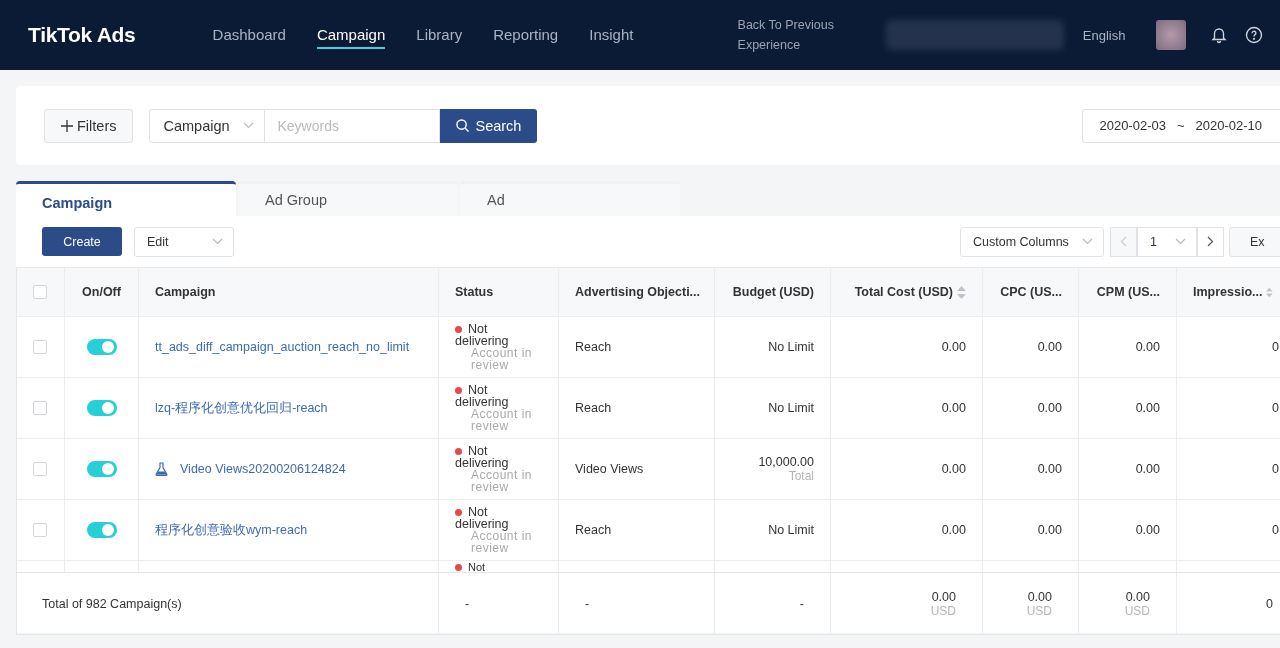 Image resolution: width=1280 pixels, height=648 pixels. Describe the element at coordinates (120, 35) in the screenshot. I see `logo: TikTok Ads` at that location.